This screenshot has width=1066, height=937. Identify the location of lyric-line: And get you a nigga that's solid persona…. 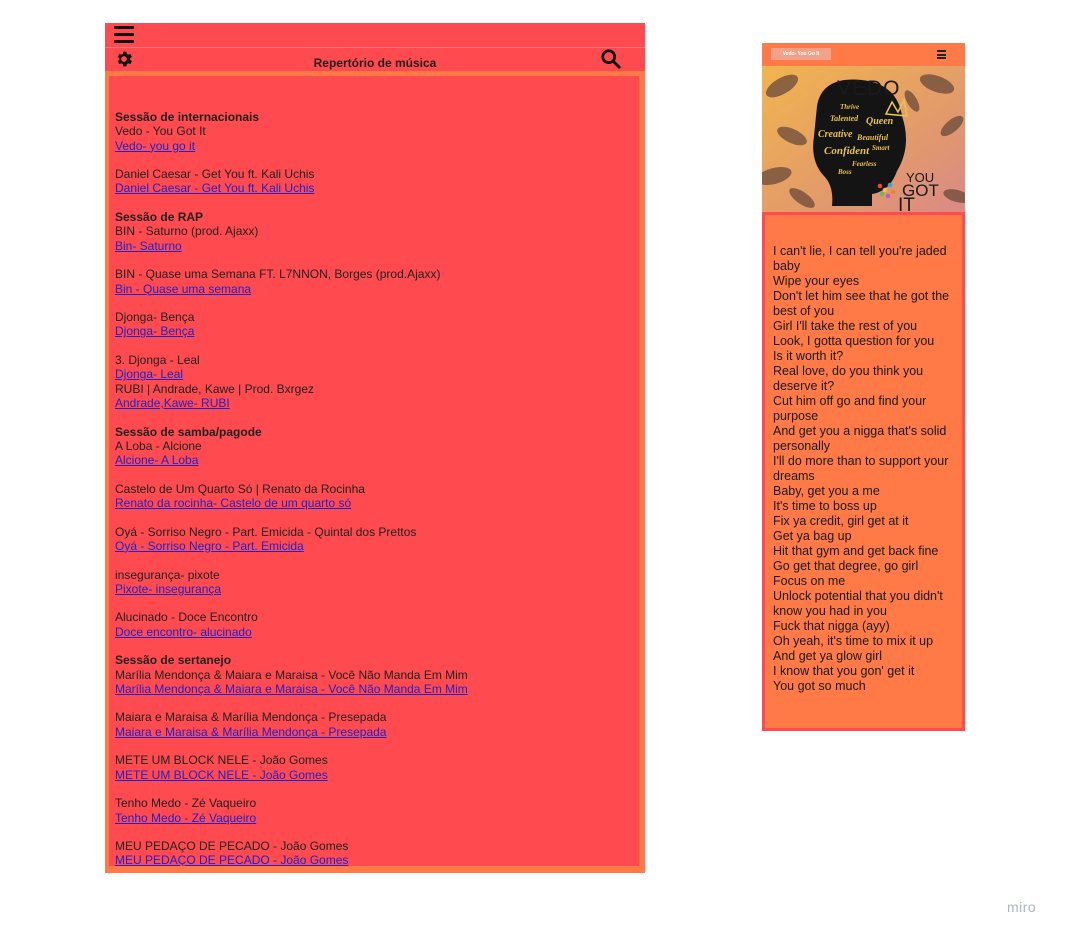
(860, 438).